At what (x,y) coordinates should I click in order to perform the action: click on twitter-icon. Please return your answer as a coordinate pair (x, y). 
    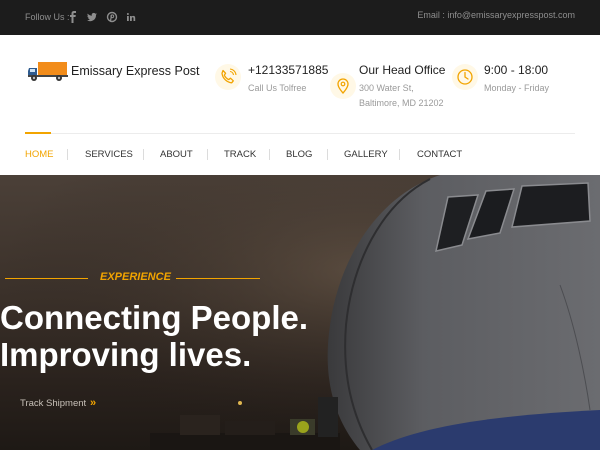
    Looking at the image, I should click on (93, 17).